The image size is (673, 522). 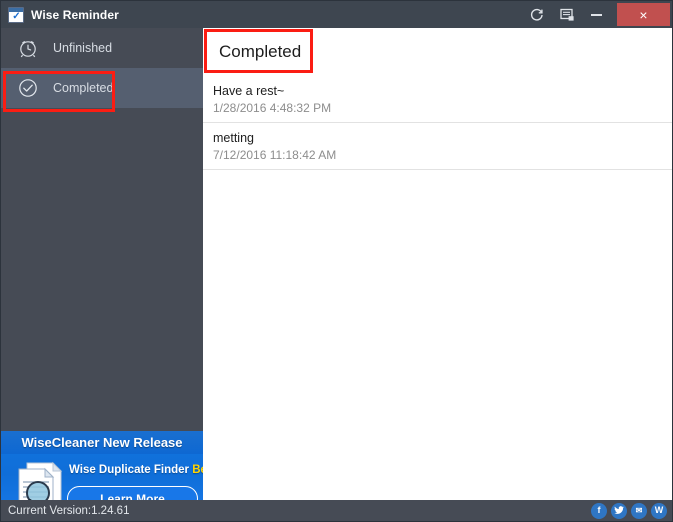 What do you see at coordinates (75, 14) in the screenshot?
I see `window-title: Wise Reminder` at bounding box center [75, 14].